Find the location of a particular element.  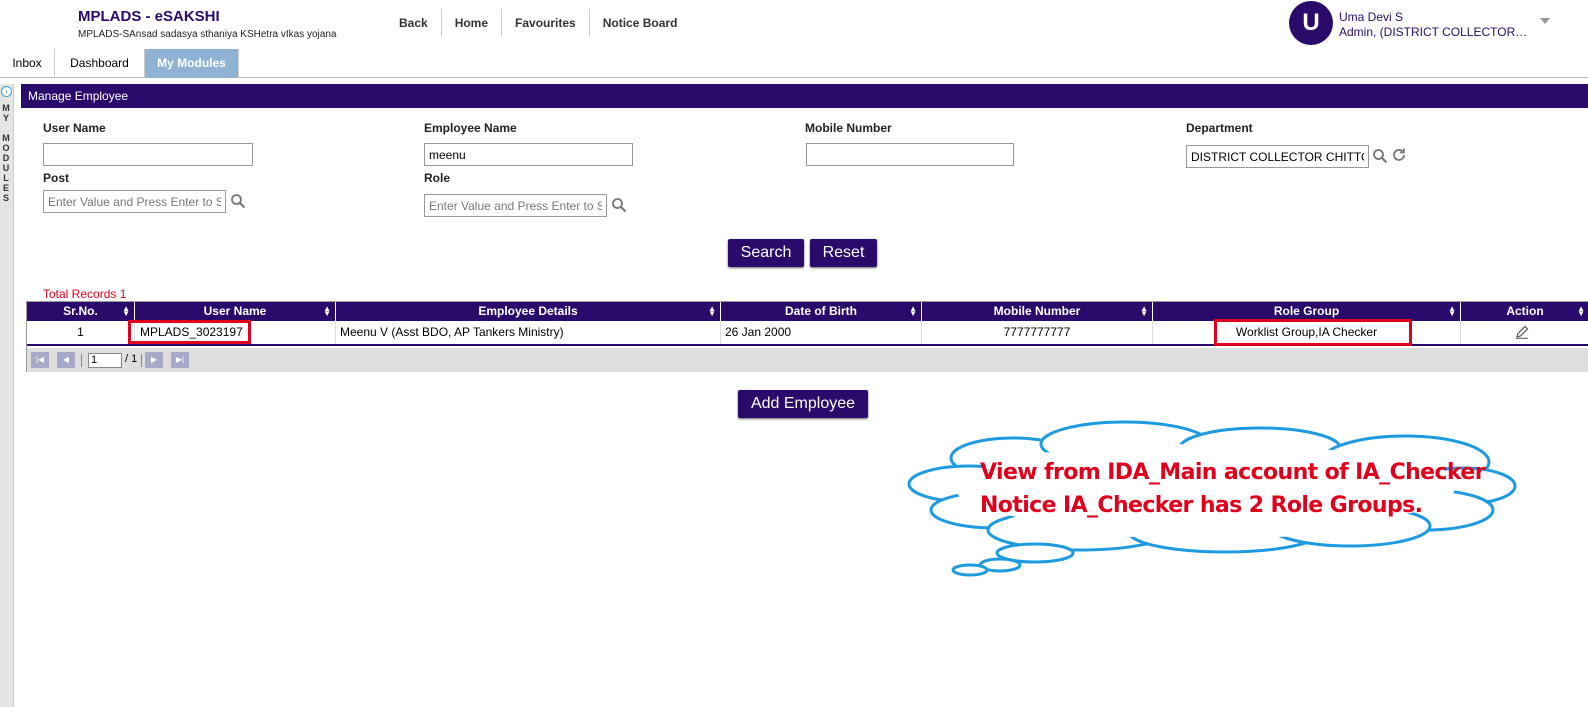

nav-back-link: Back is located at coordinates (414, 23).